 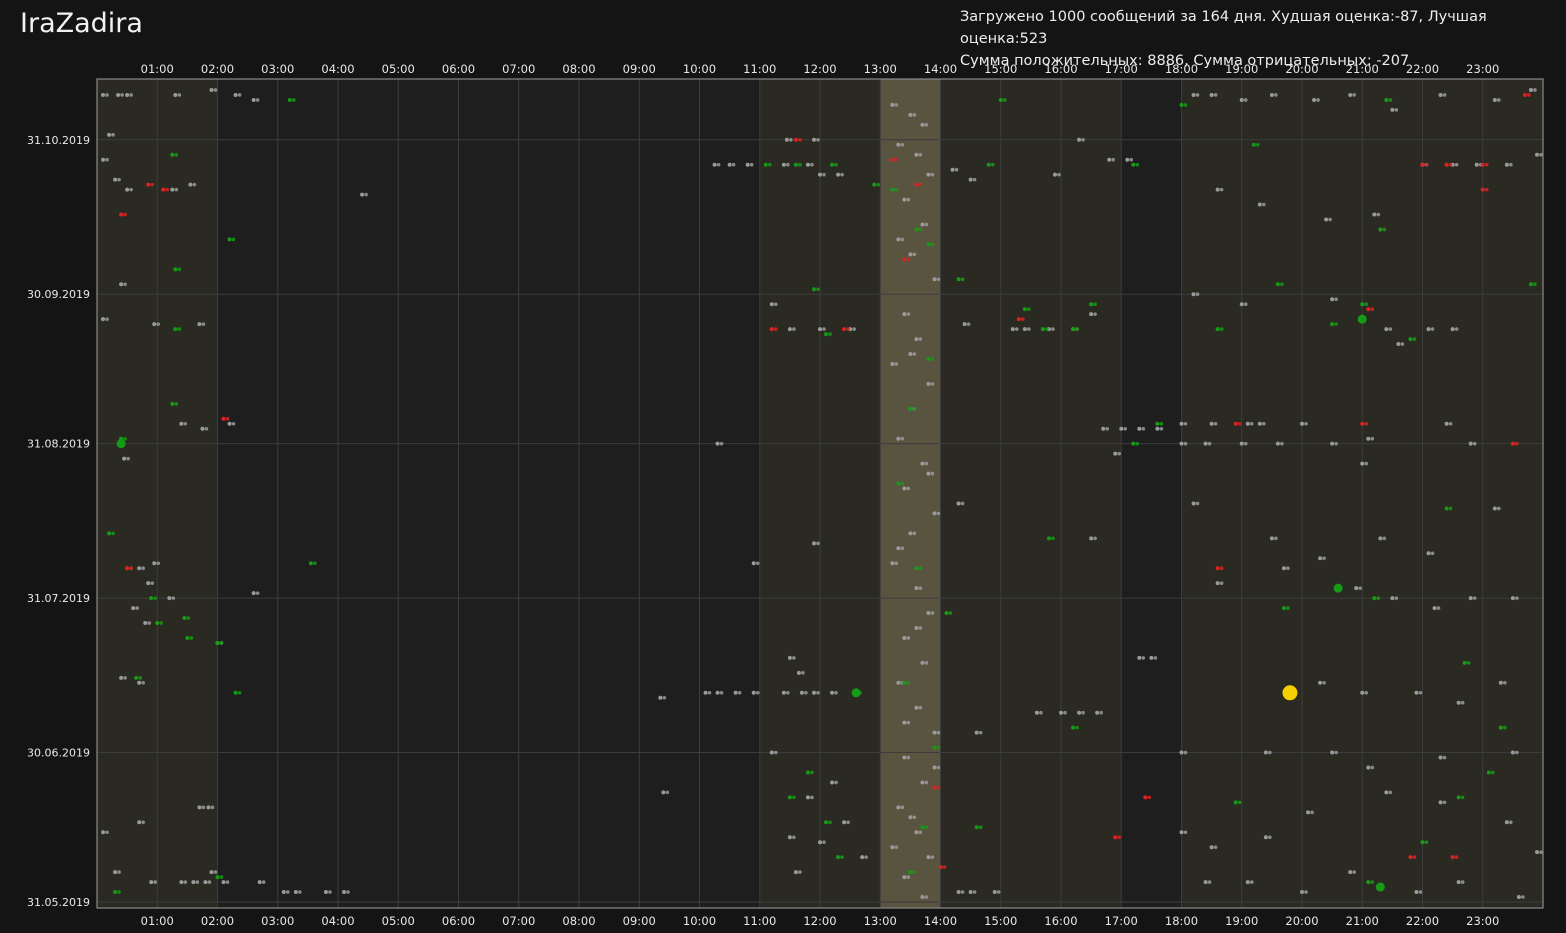 What do you see at coordinates (880, 921) in the screenshot?
I see `x-tick-label-bottom: 13:00` at bounding box center [880, 921].